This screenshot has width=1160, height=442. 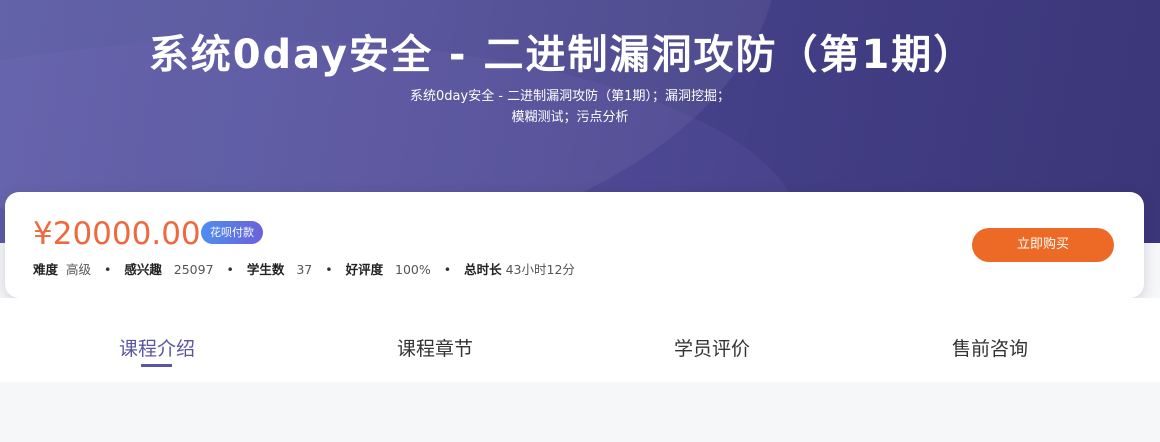 I want to click on stat-students-value: 37, so click(x=304, y=269).